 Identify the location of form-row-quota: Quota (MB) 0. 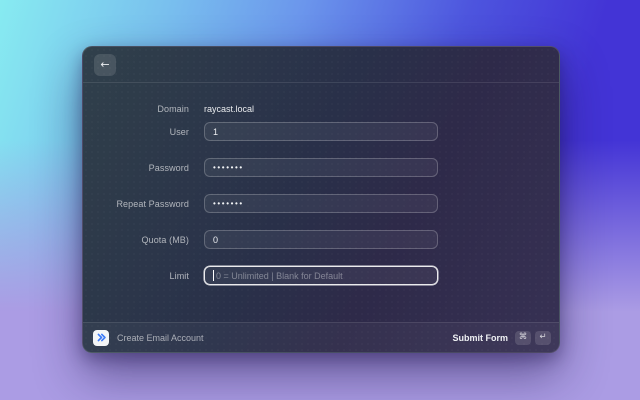
(321, 239).